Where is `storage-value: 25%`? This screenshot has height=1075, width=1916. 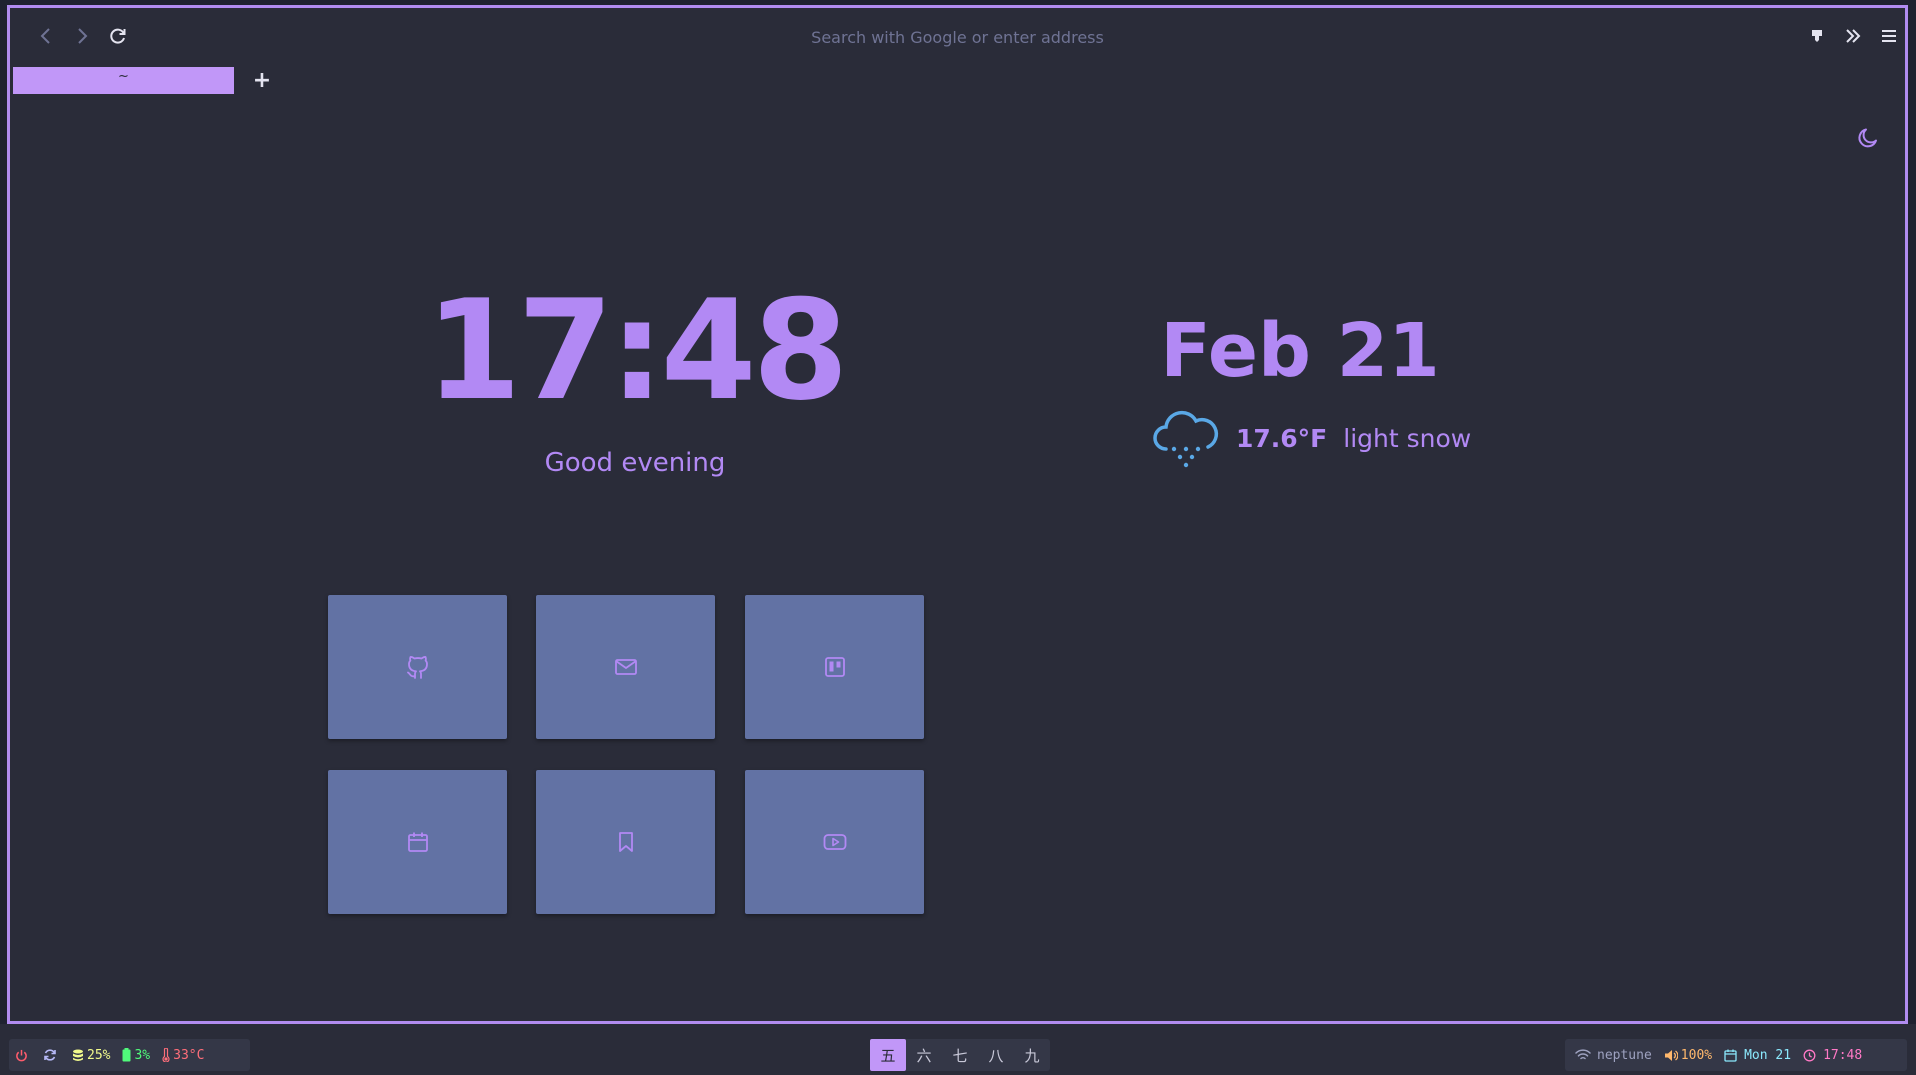
storage-value: 25% is located at coordinates (99, 1055).